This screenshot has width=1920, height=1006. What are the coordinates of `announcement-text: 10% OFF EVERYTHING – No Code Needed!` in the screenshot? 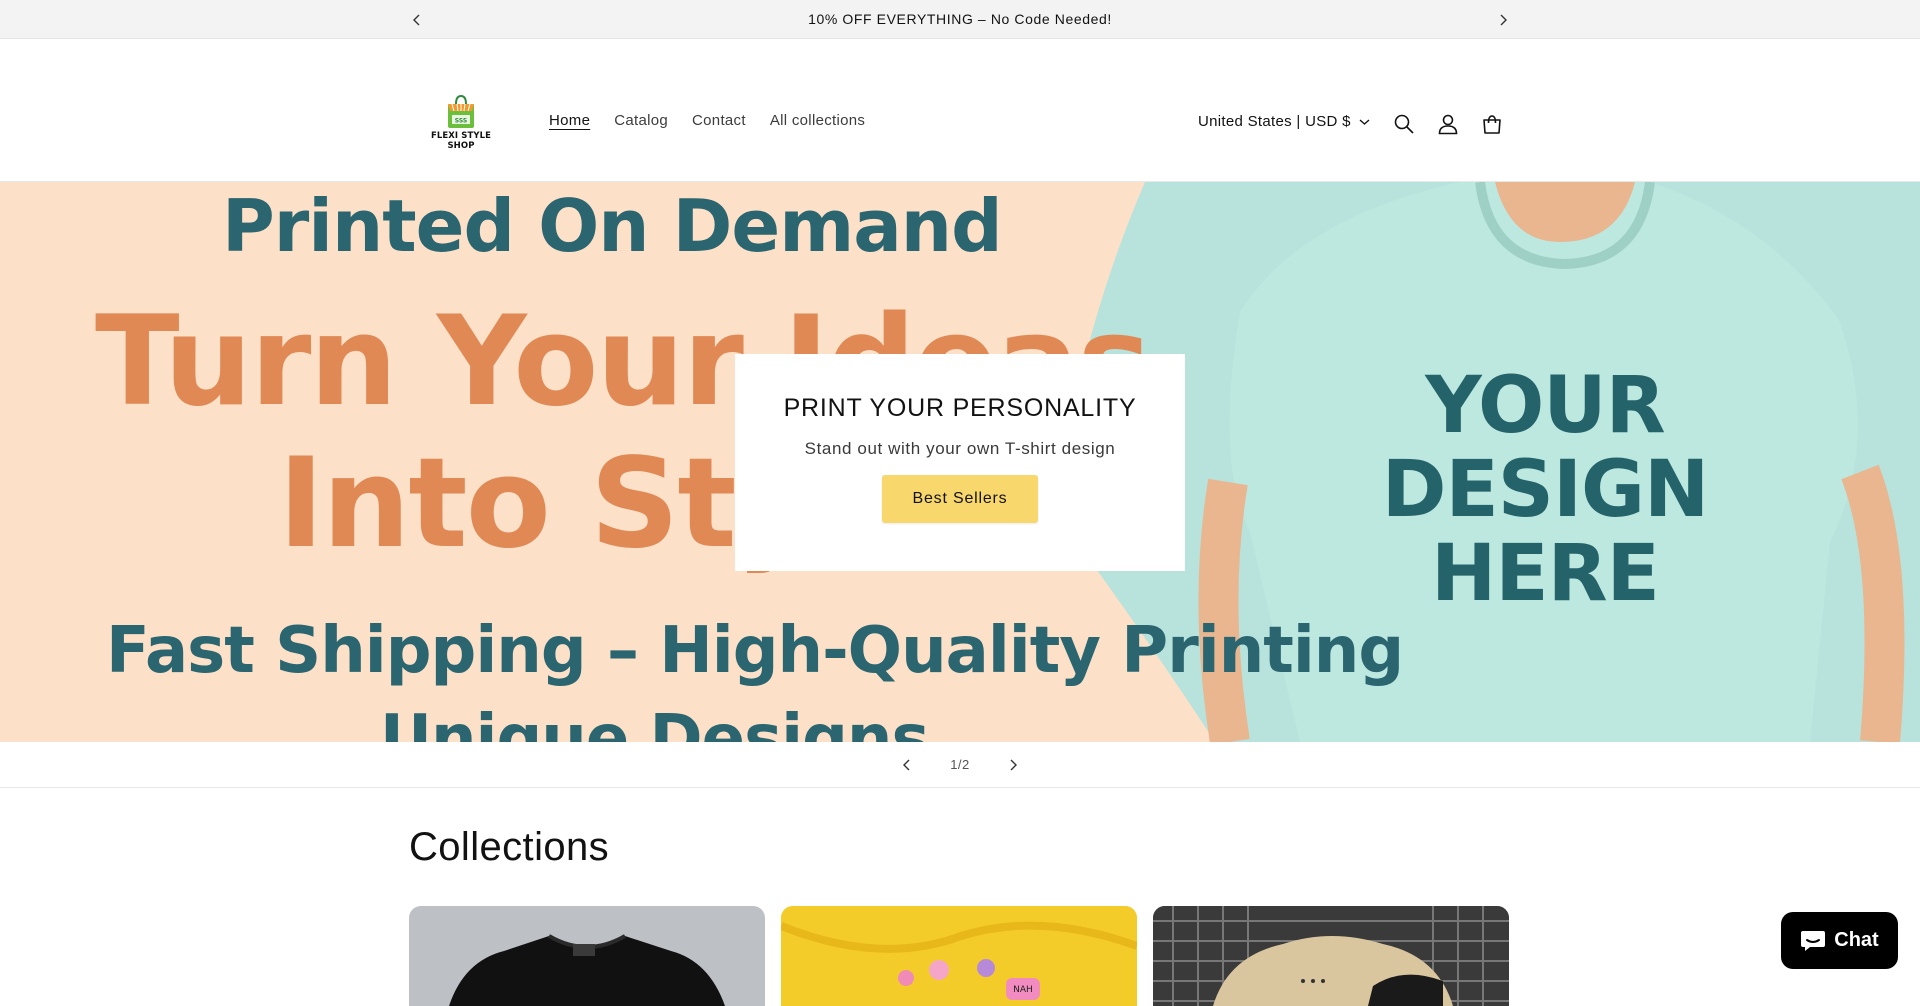 It's located at (960, 19).